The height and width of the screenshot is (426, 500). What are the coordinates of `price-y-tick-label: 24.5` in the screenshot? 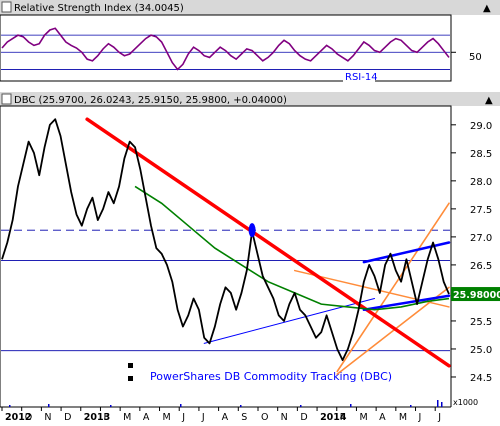 It's located at (481, 378).